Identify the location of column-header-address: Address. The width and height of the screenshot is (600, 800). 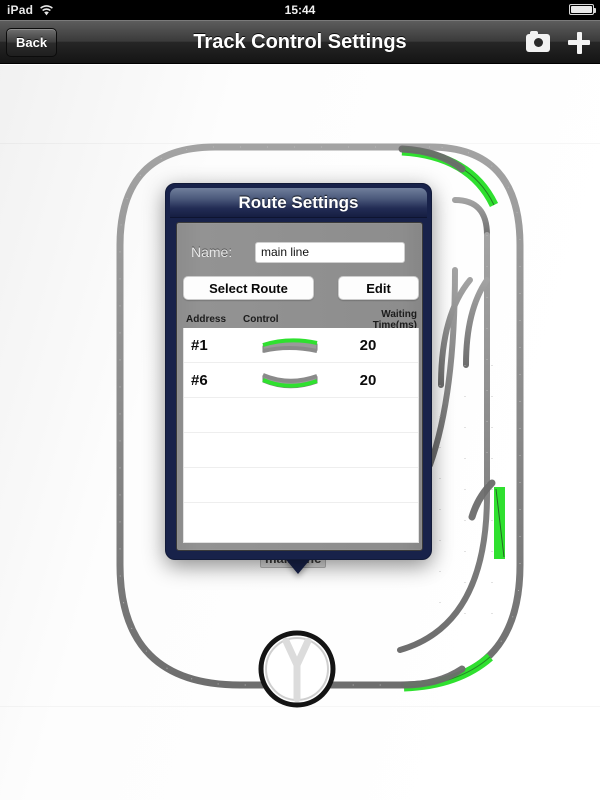
(206, 319).